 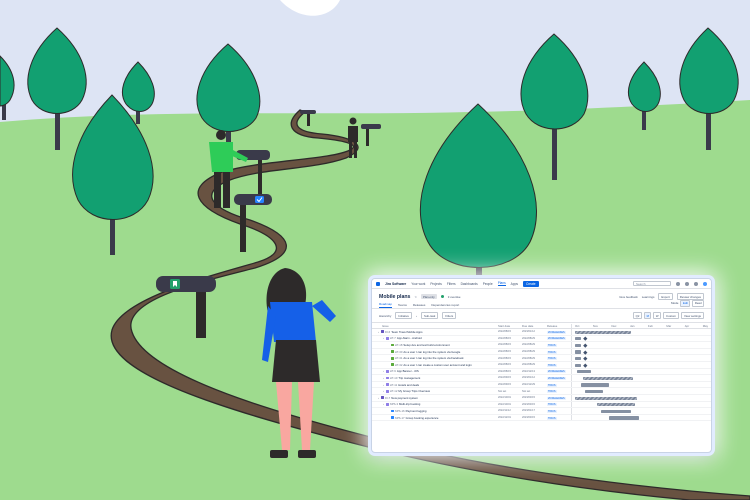 I want to click on issue-cell: NPS-16 Payment logging, so click(x=435, y=411).